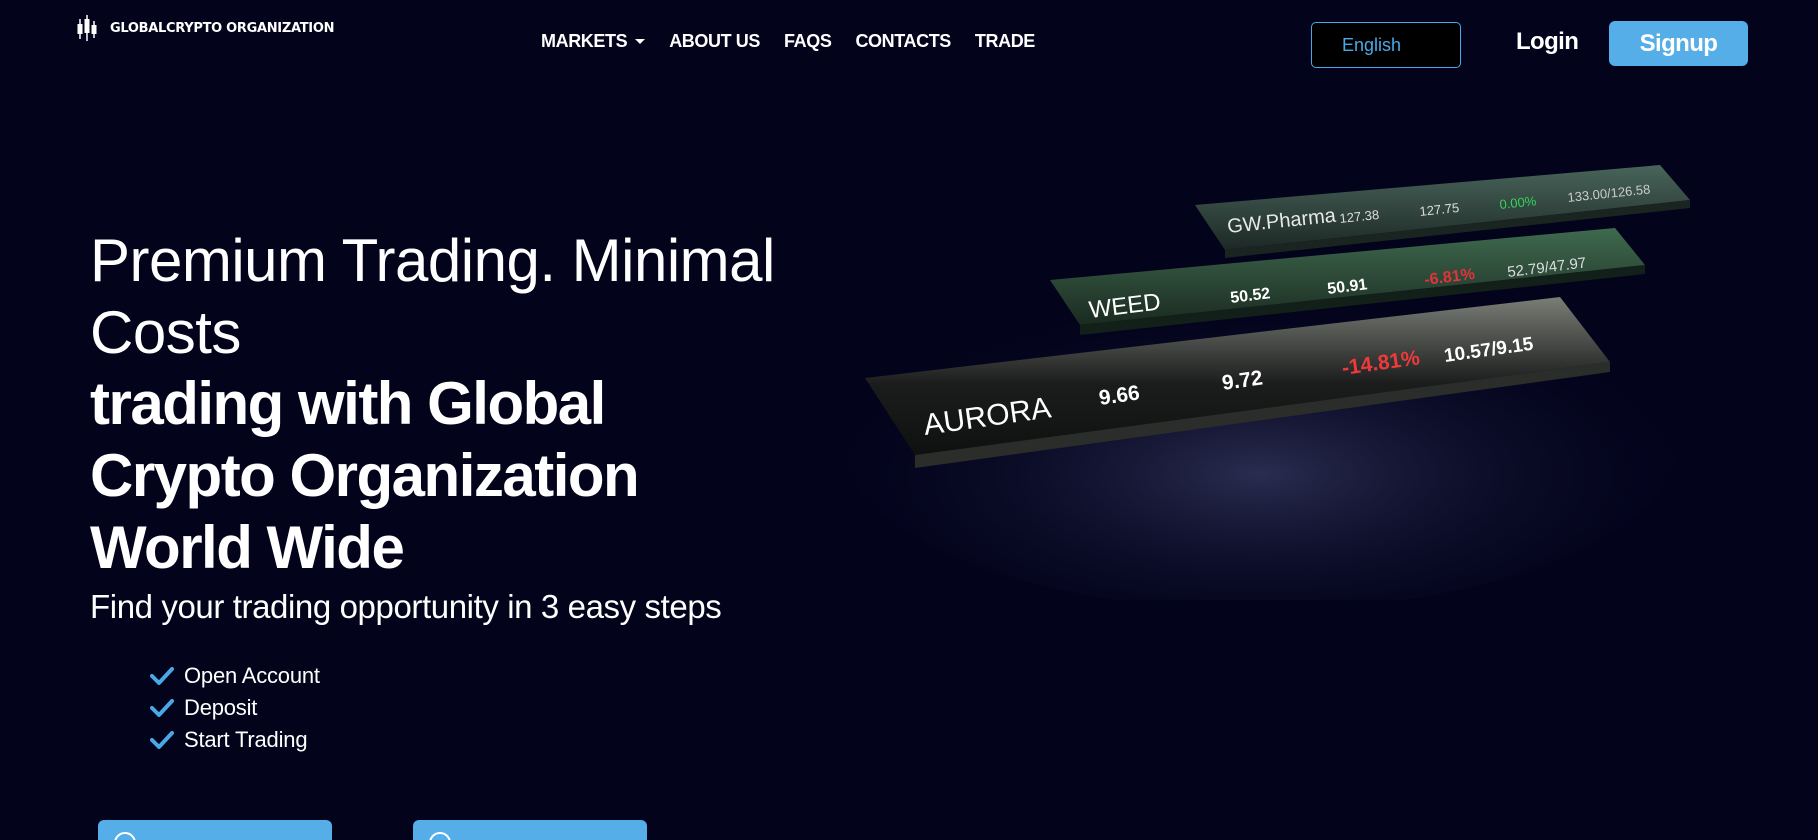  Describe the element at coordinates (1547, 42) in the screenshot. I see `login-button: Login` at that location.